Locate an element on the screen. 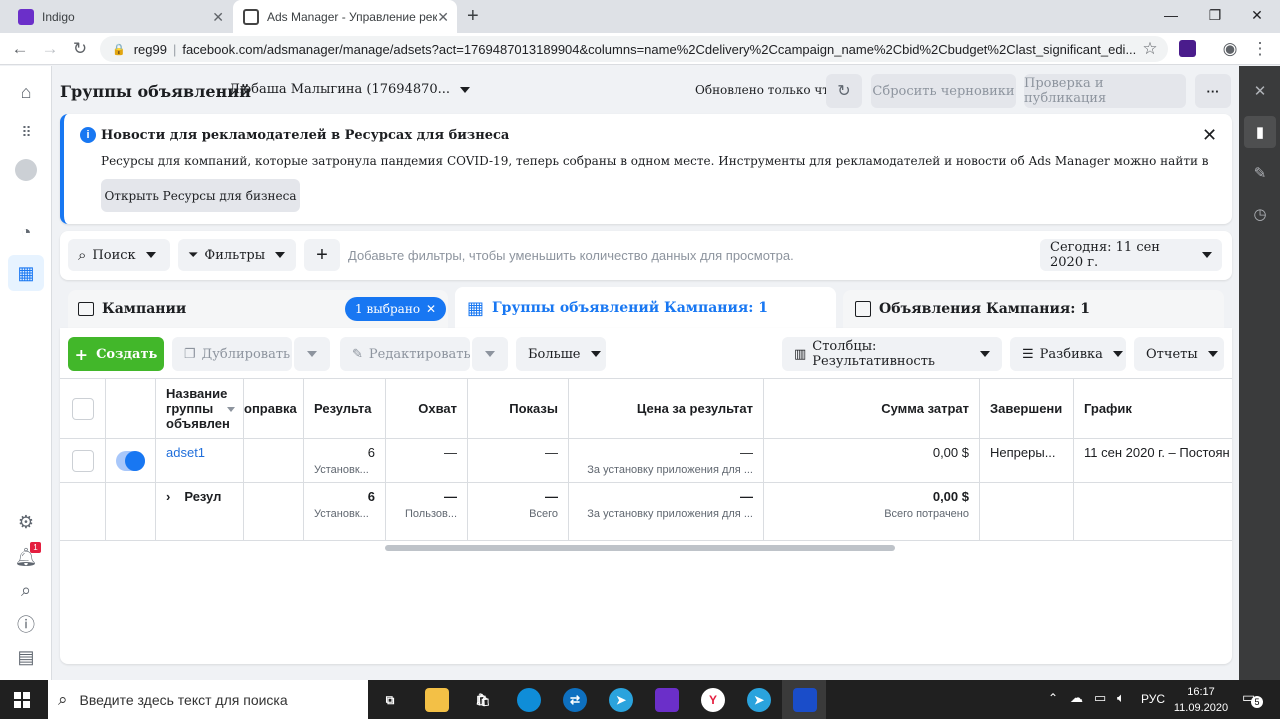  column-header-results: Результа is located at coordinates (345, 409).